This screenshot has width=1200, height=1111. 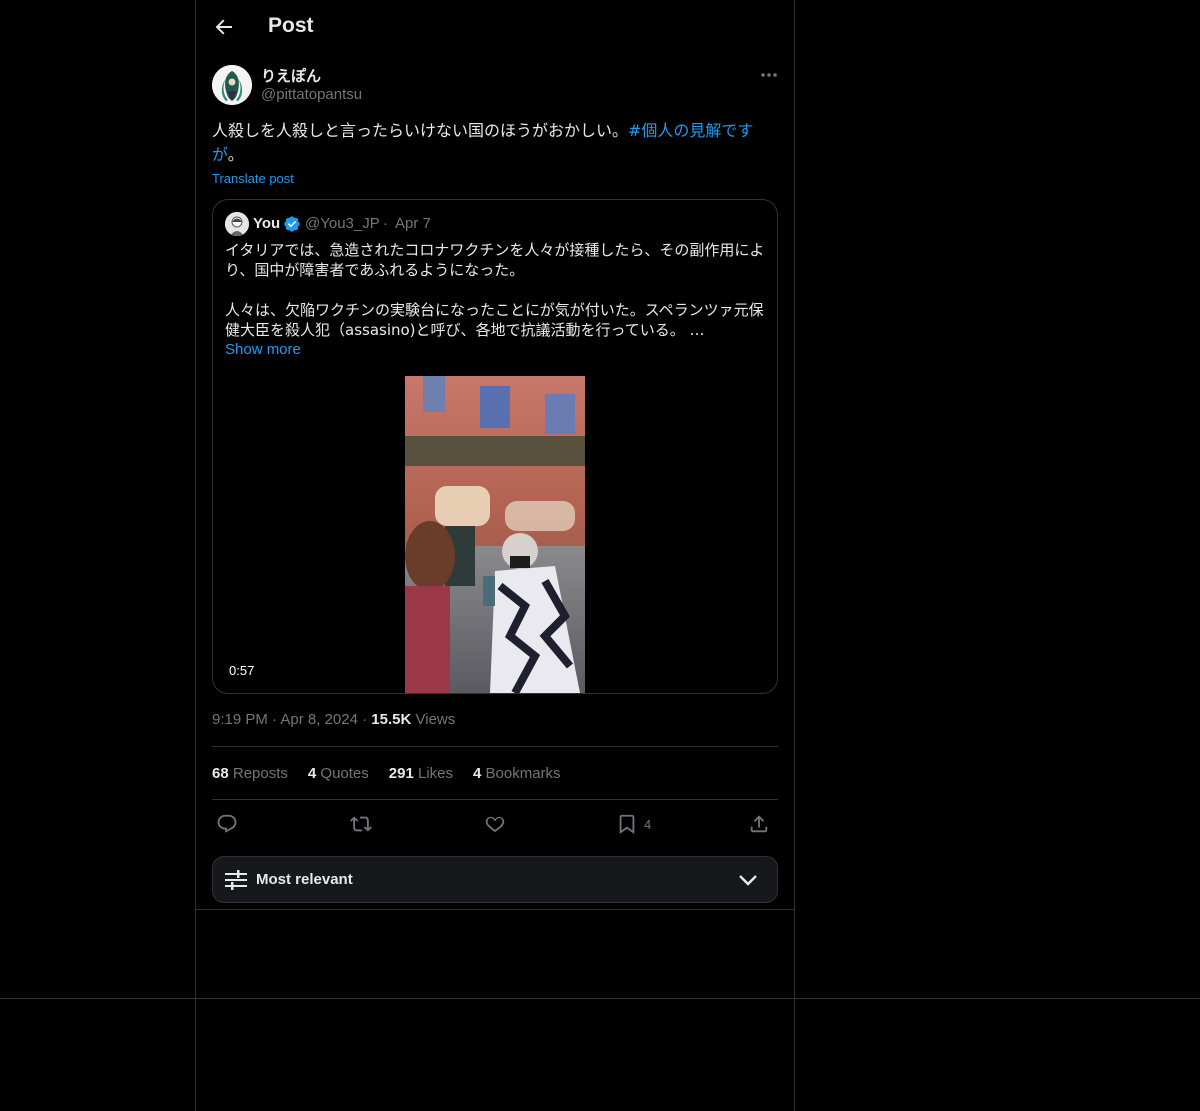 What do you see at coordinates (338, 773) in the screenshot?
I see `stat-quotes: 4 Quotes` at bounding box center [338, 773].